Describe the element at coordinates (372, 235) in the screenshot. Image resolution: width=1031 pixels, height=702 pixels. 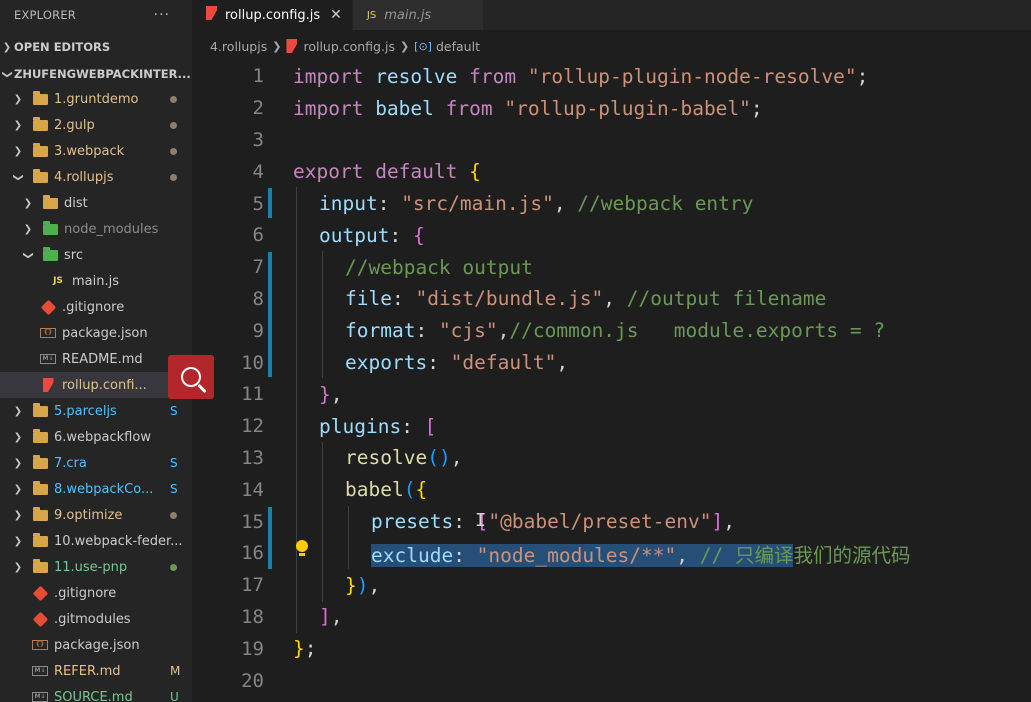
I see `code-text: output: {` at that location.